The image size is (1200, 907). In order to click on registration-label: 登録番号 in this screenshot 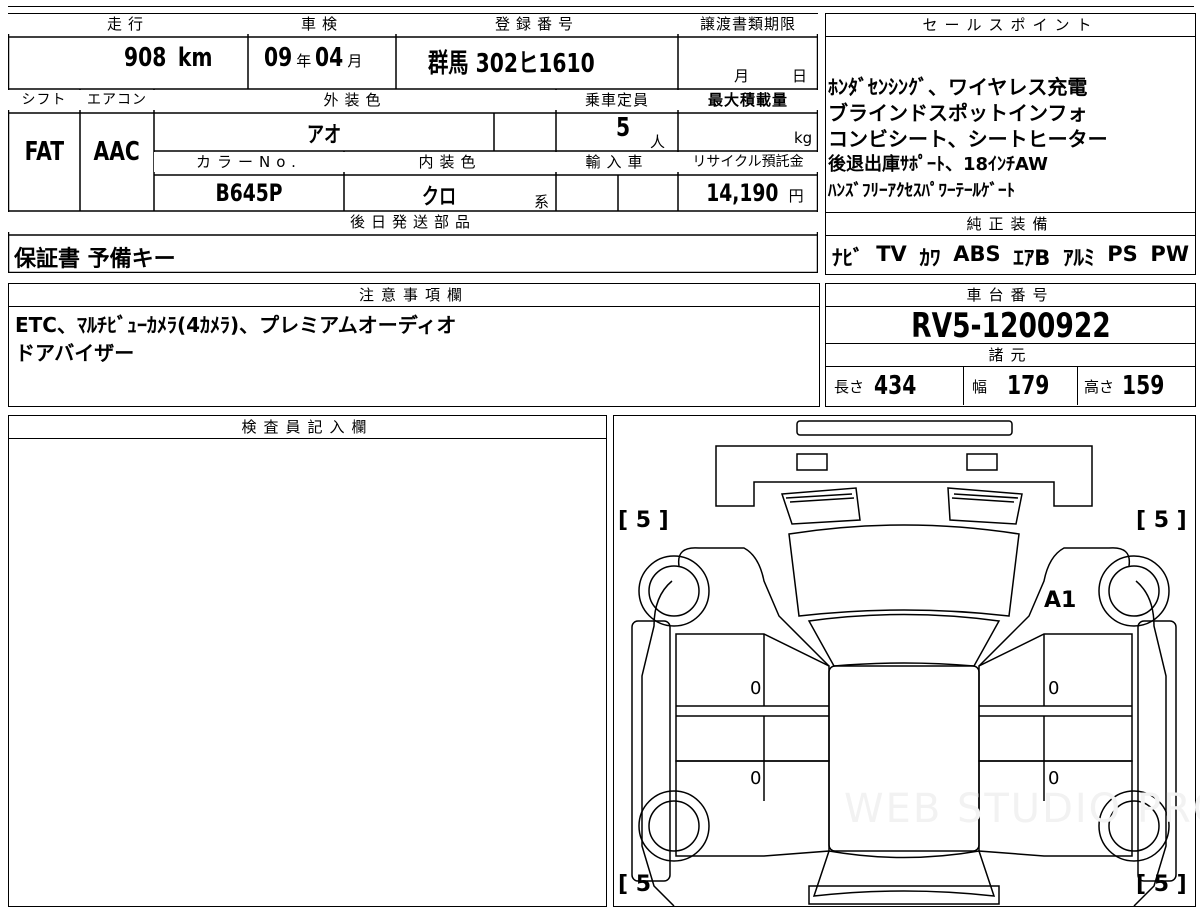, I will do `click(537, 24)`.